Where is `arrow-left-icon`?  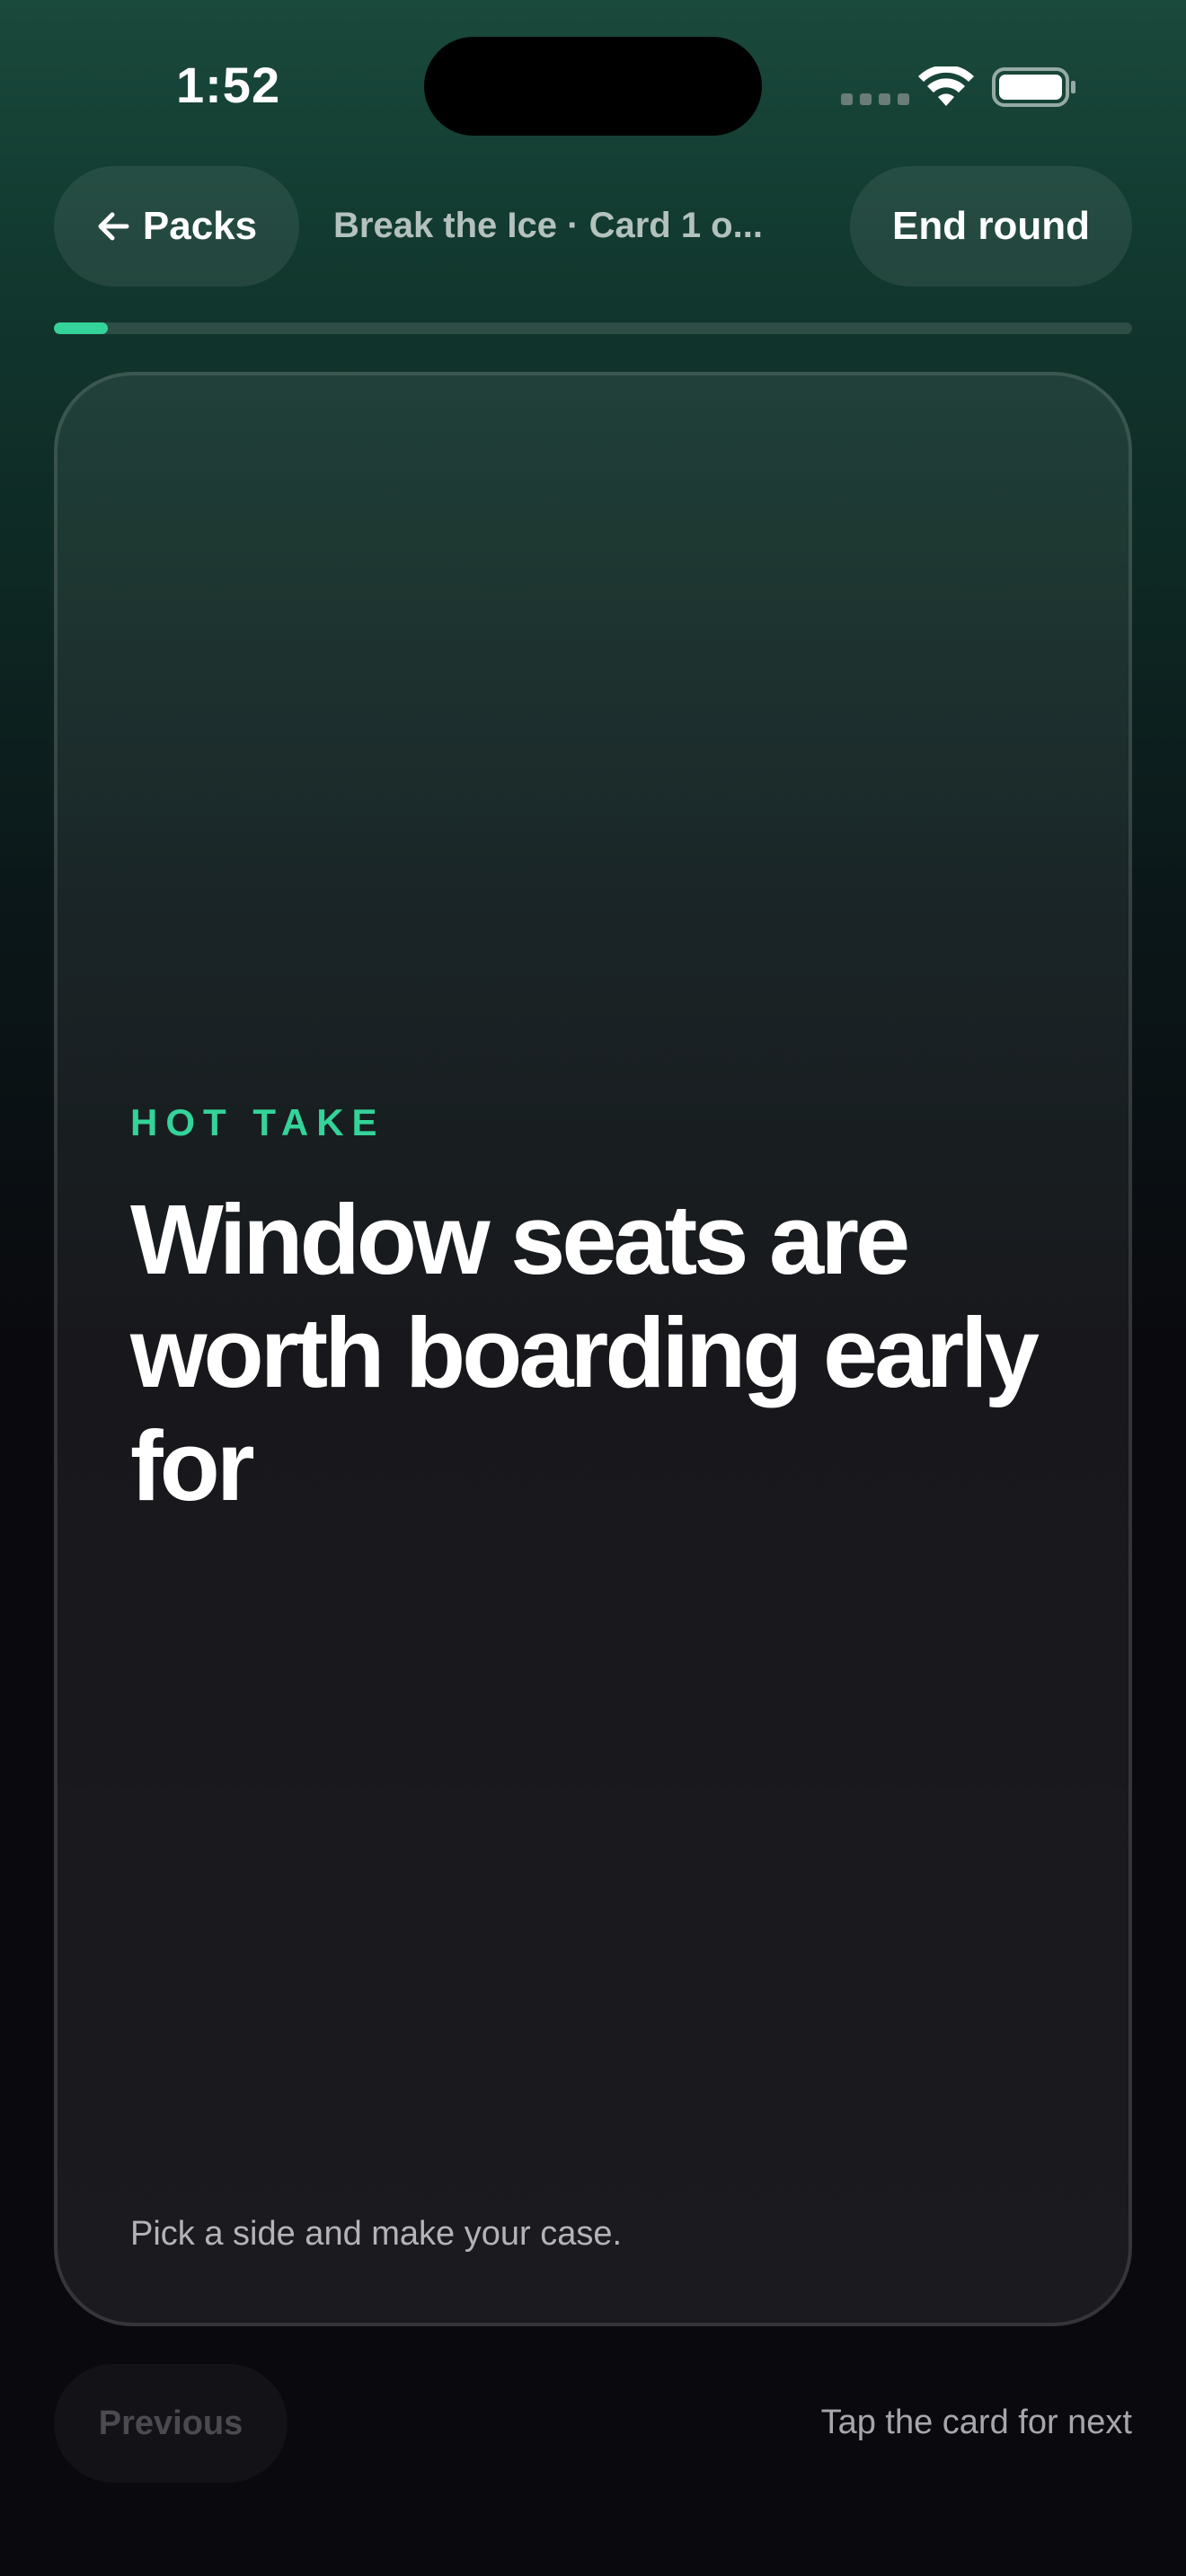 arrow-left-icon is located at coordinates (113, 226).